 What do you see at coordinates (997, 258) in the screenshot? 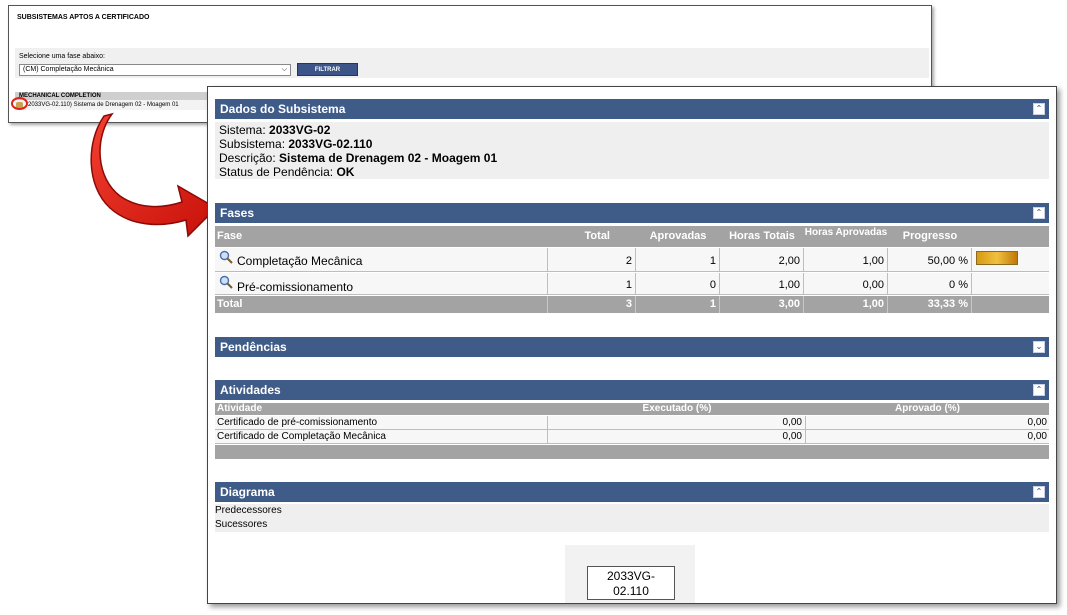
I see `progress-bar` at bounding box center [997, 258].